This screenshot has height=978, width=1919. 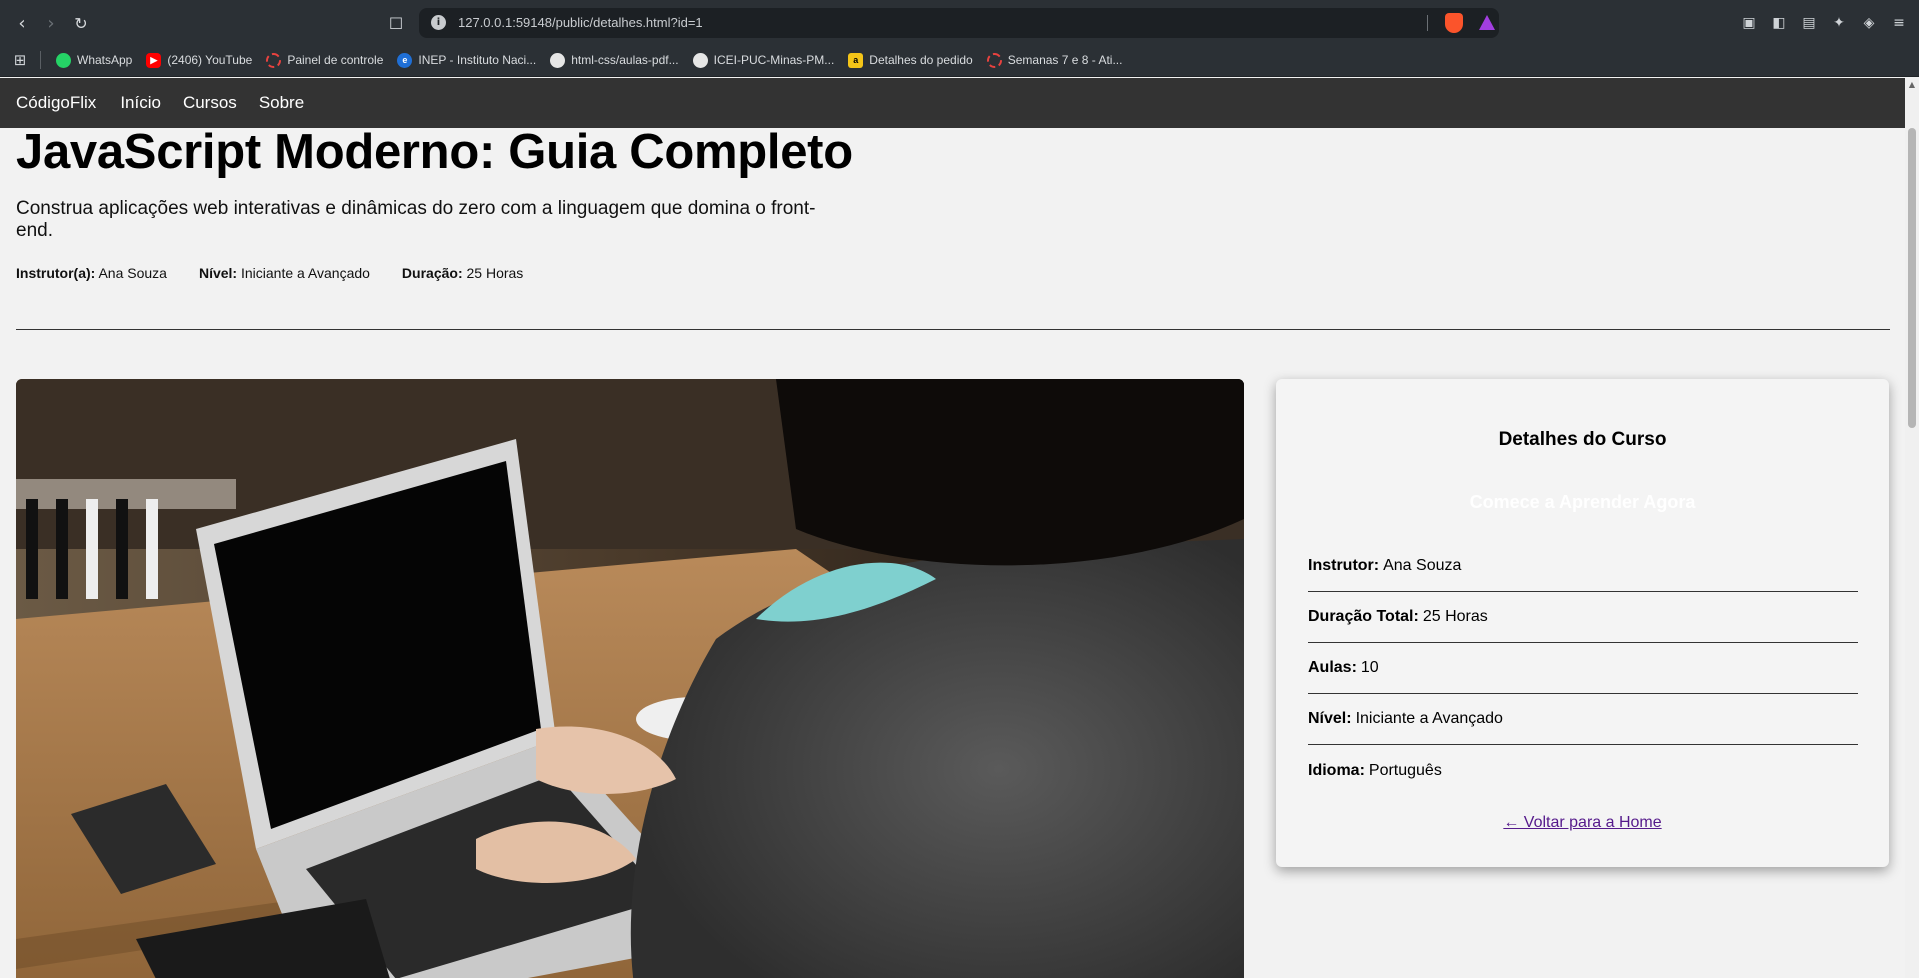 What do you see at coordinates (210, 103) in the screenshot?
I see `nav-link-cursos: Cursos` at bounding box center [210, 103].